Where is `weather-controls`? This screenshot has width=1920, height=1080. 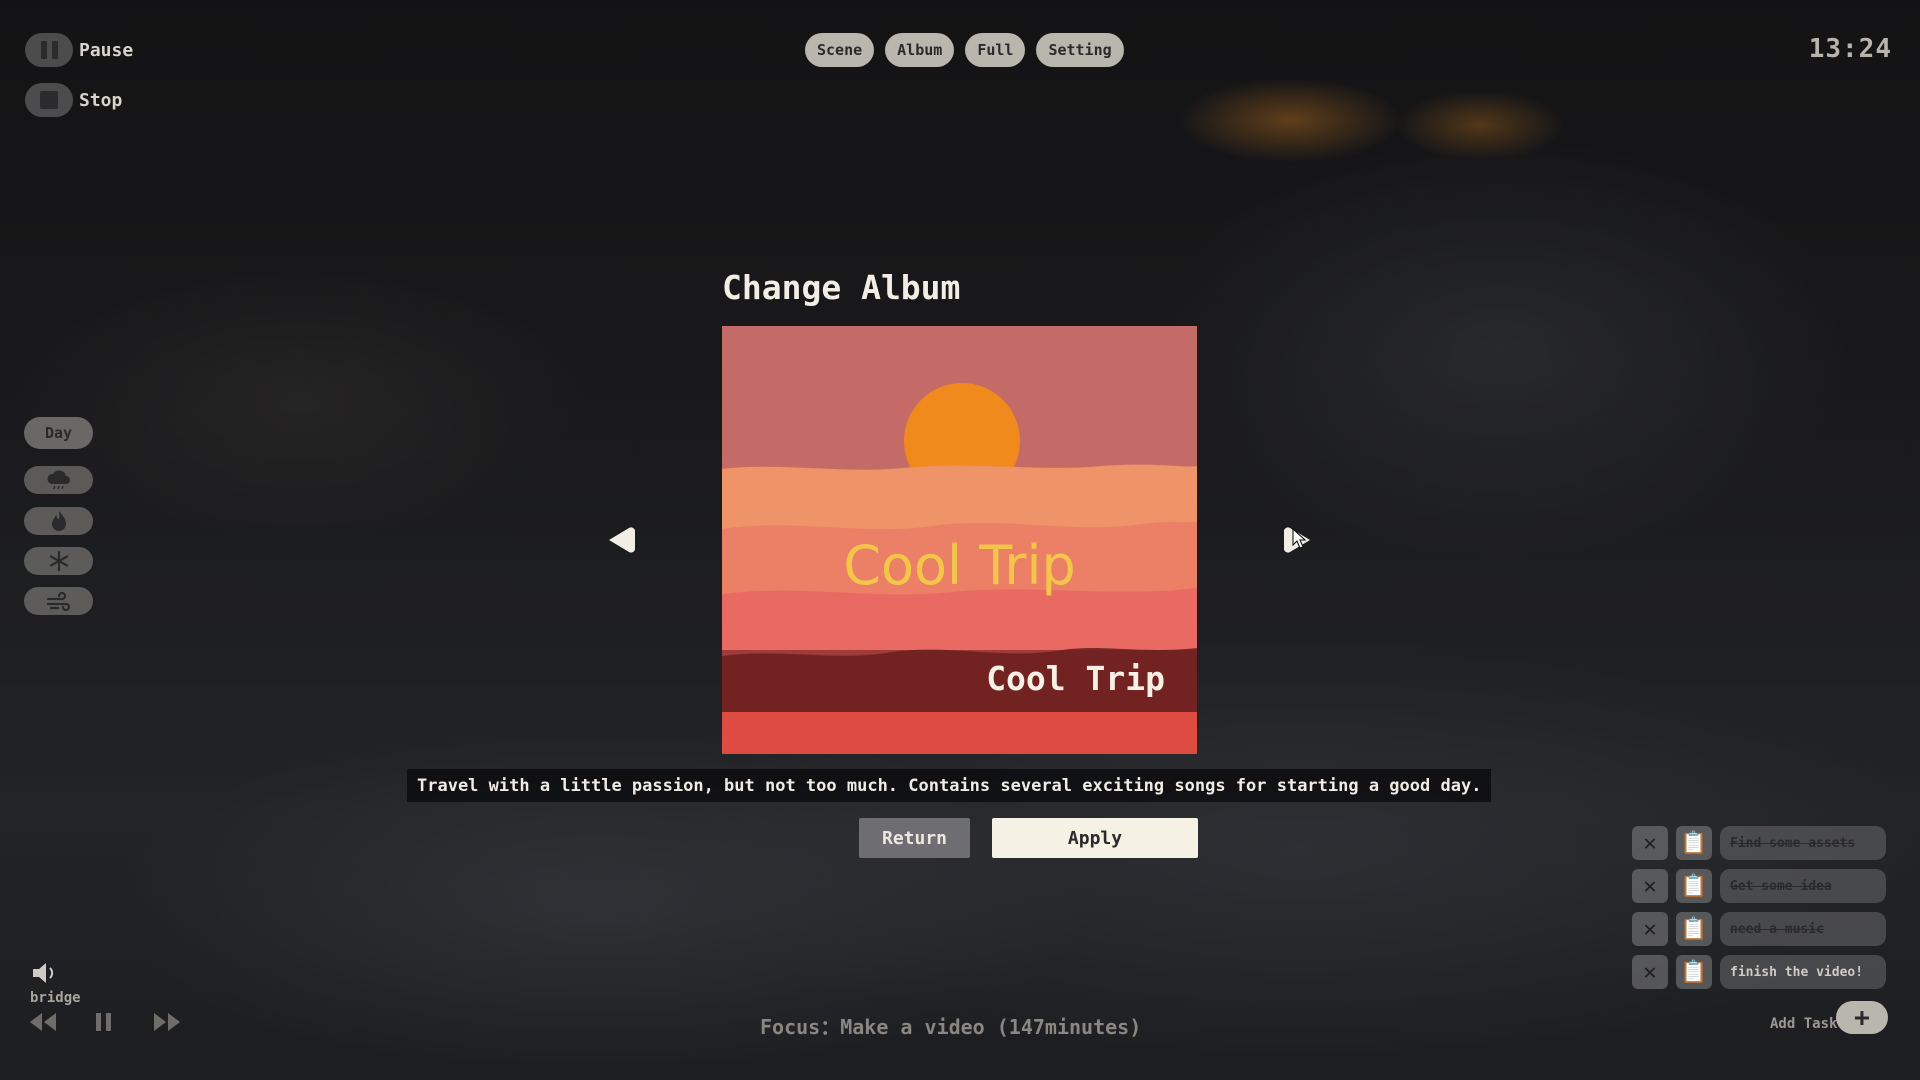 weather-controls is located at coordinates (58, 566).